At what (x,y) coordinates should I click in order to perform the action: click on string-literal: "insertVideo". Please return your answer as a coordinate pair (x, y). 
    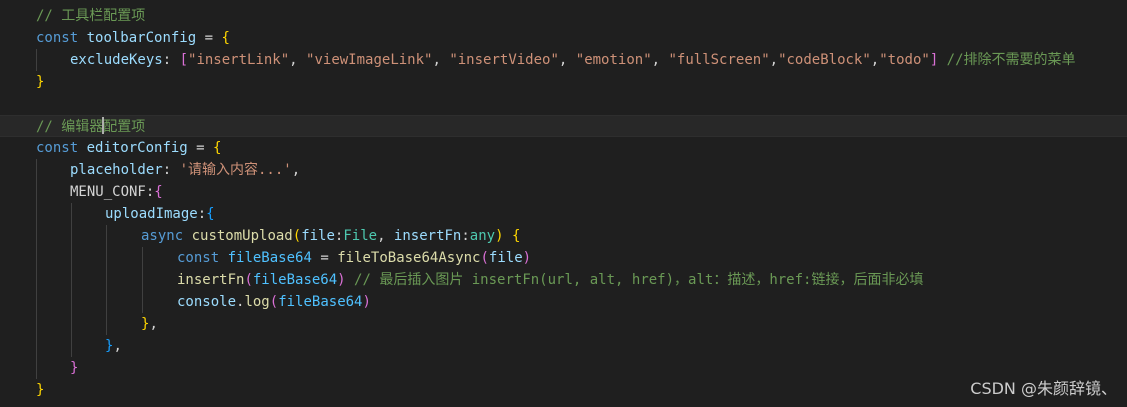
    Looking at the image, I should click on (504, 60).